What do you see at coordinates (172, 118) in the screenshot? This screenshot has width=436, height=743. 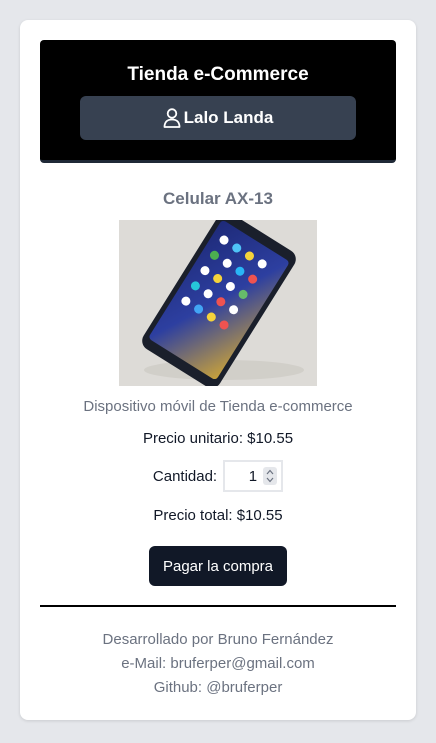 I see `user-icon` at bounding box center [172, 118].